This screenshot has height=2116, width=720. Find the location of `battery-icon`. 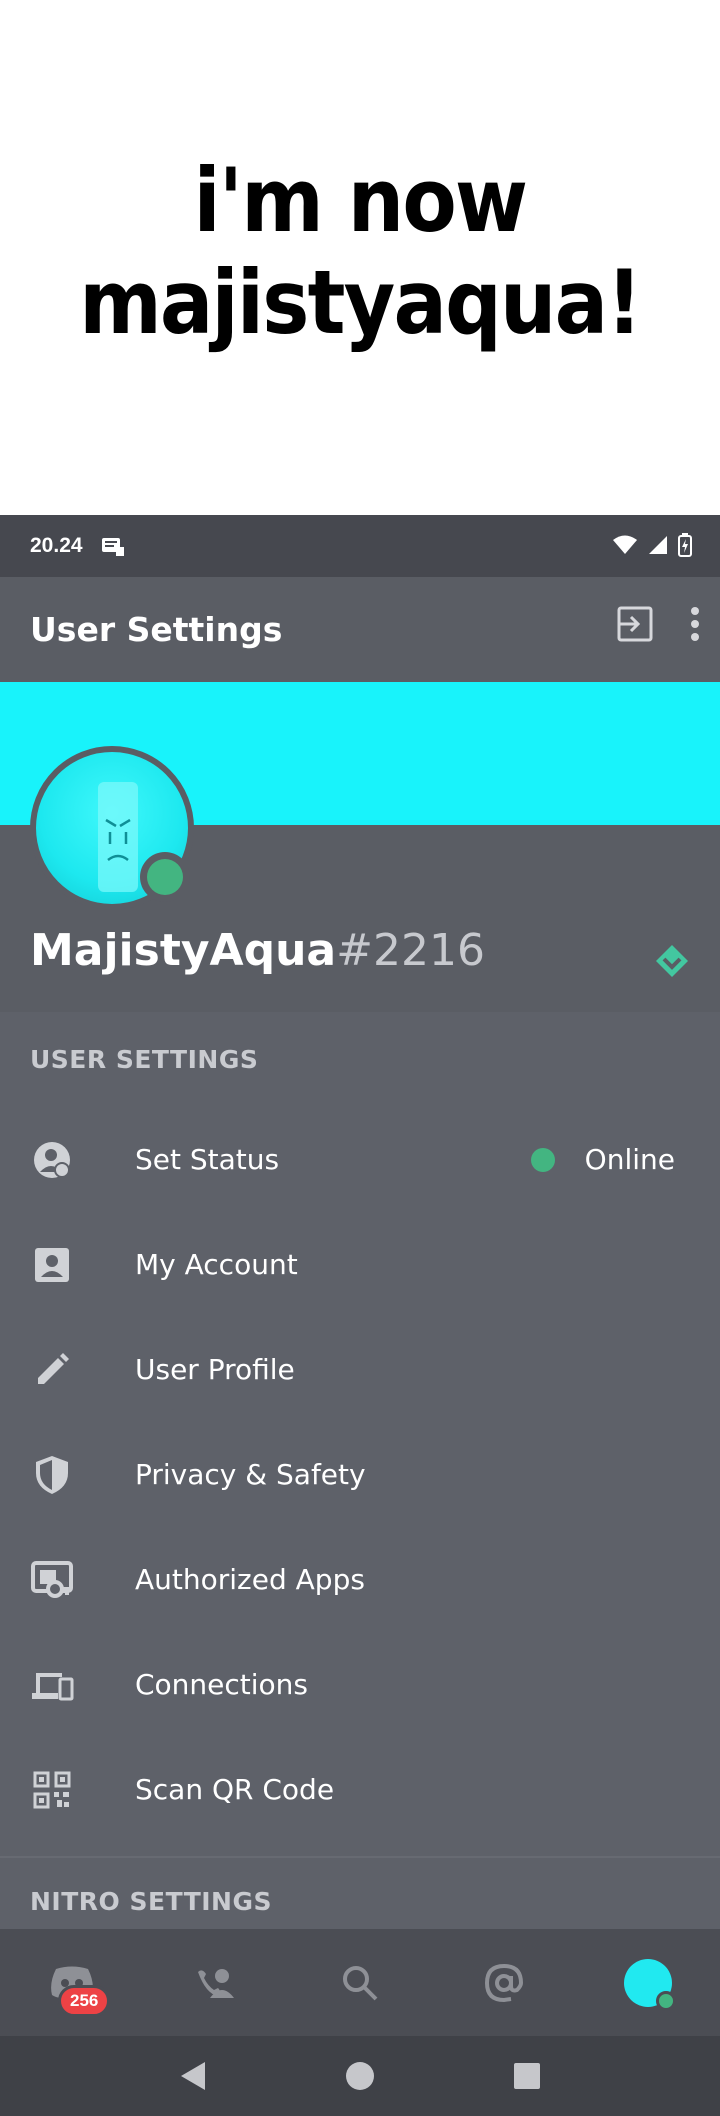

battery-icon is located at coordinates (685, 545).